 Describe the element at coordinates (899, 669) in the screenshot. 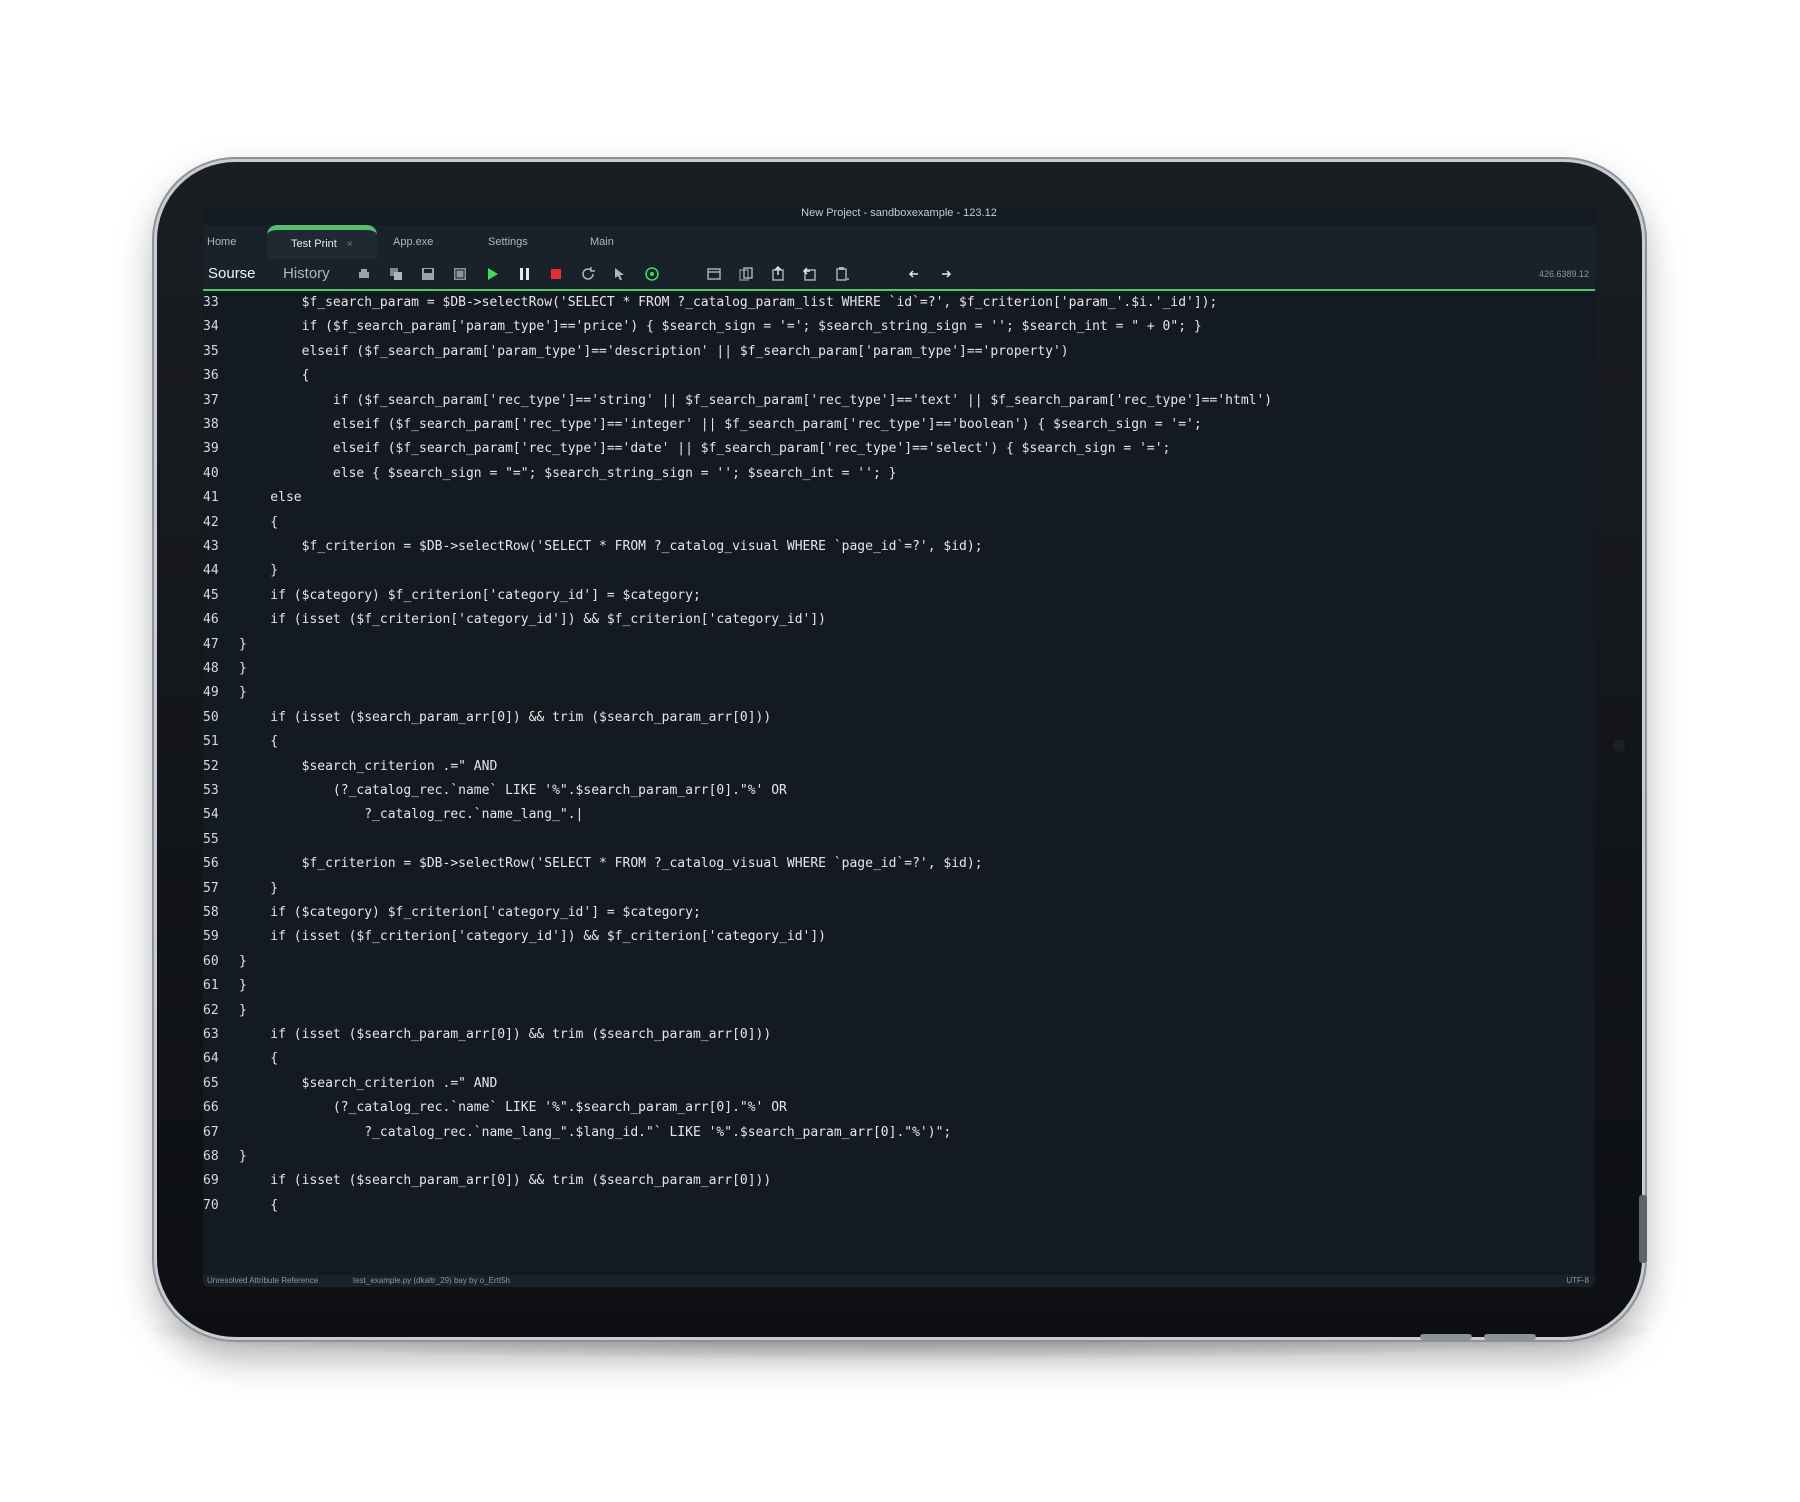

I see `code-line: 48}` at that location.